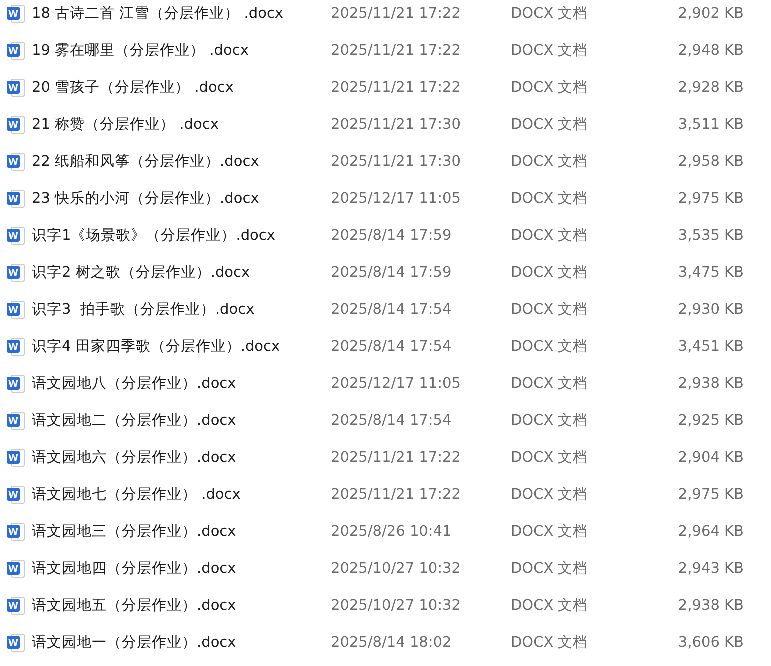 This screenshot has height=666, width=771. What do you see at coordinates (711, 124) in the screenshot?
I see `file-size: 3,511 KB` at bounding box center [711, 124].